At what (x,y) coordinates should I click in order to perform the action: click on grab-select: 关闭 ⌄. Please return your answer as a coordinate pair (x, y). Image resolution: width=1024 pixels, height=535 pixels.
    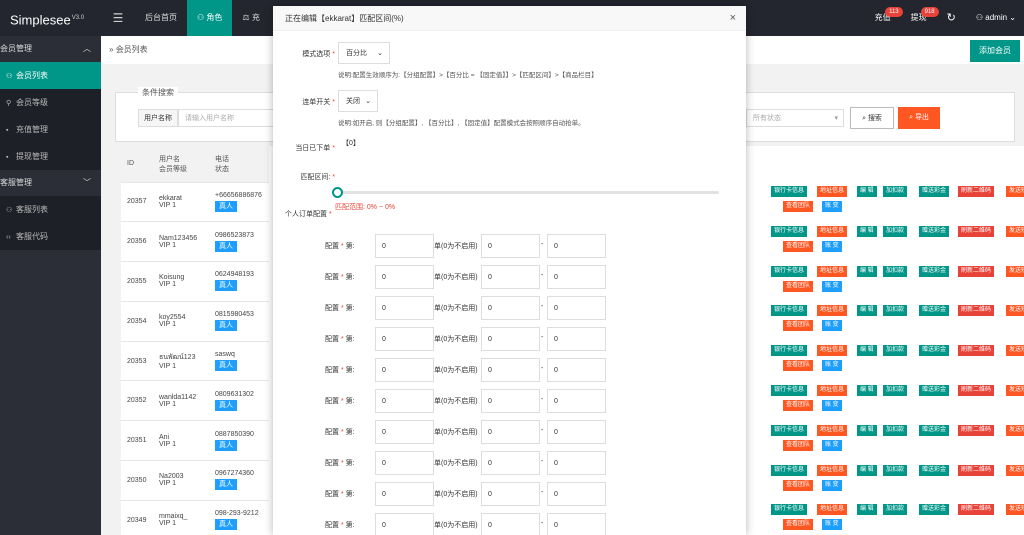
    Looking at the image, I should click on (358, 101).